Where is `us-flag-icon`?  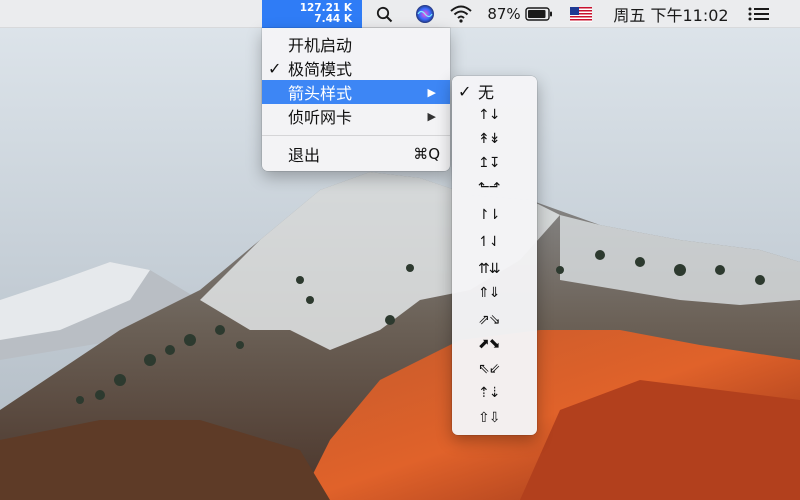
us-flag-icon is located at coordinates (581, 14).